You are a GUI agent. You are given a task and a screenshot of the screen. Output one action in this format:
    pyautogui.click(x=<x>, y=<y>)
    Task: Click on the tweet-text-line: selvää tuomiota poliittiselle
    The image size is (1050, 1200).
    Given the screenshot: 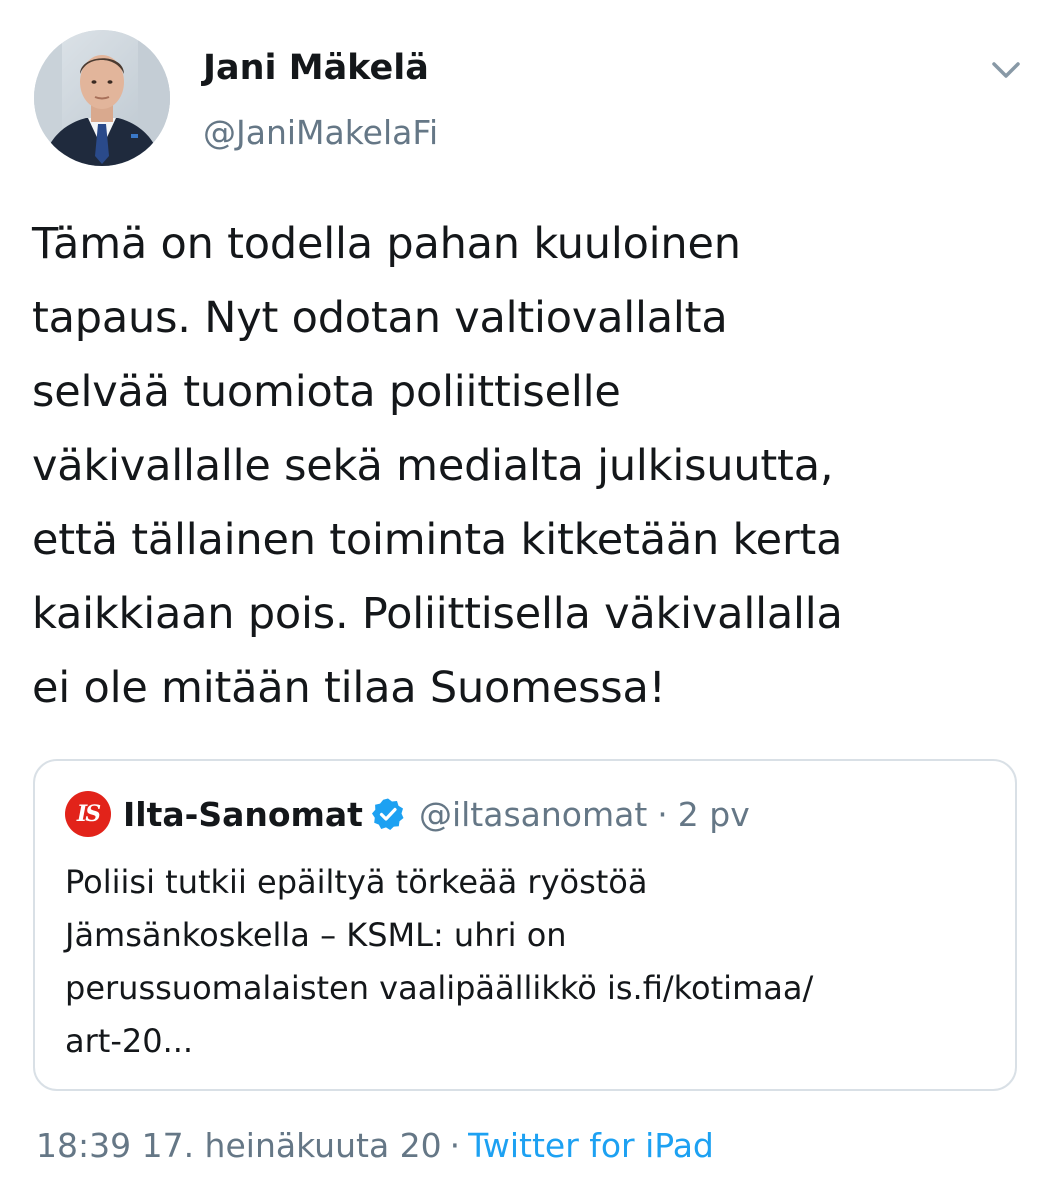 What is the action you would take?
    pyautogui.click(x=326, y=392)
    